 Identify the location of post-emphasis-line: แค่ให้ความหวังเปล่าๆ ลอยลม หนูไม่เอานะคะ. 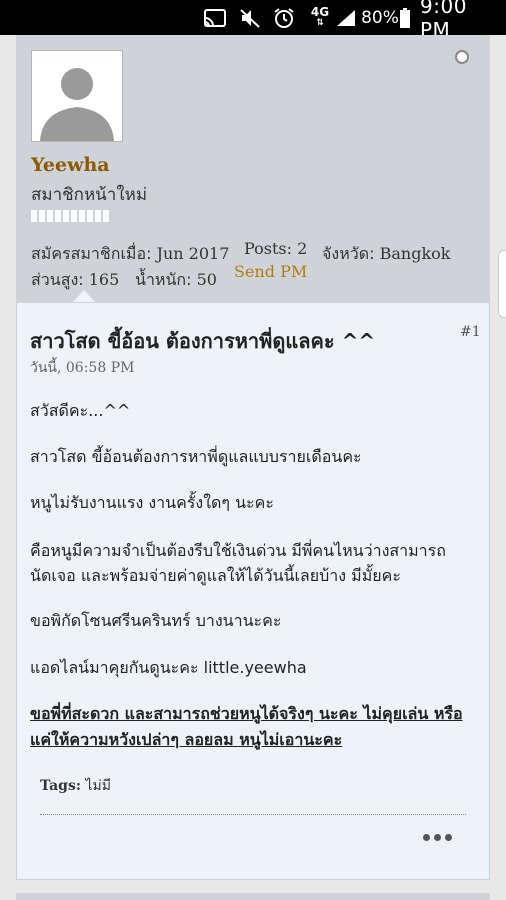
(186, 739).